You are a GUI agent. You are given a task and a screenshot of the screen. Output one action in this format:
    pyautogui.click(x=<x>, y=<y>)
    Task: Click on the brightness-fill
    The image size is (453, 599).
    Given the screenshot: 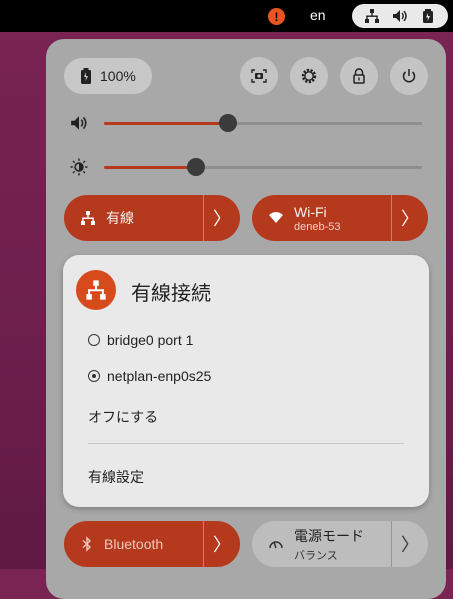 What is the action you would take?
    pyautogui.click(x=150, y=167)
    